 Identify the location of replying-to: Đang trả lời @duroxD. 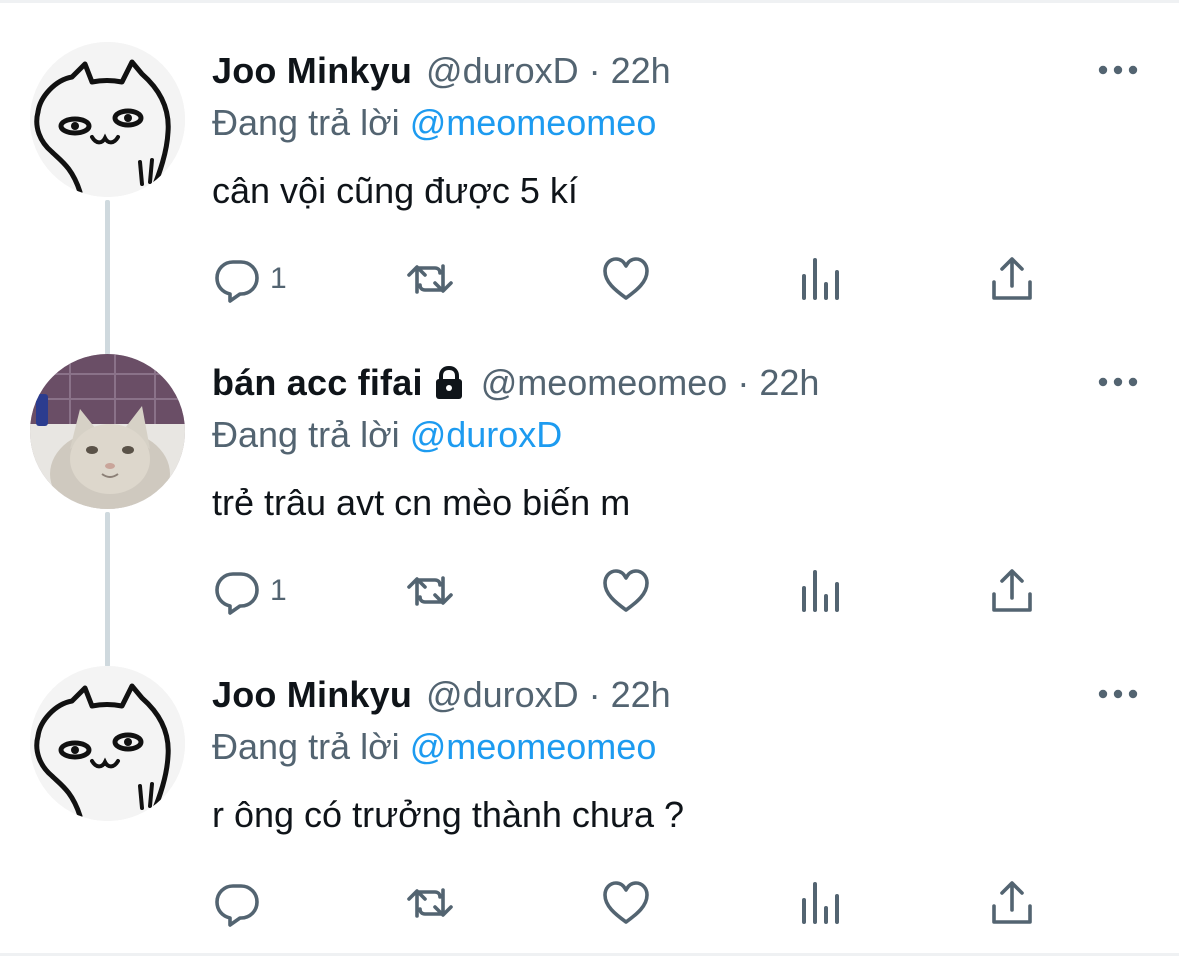
(387, 435).